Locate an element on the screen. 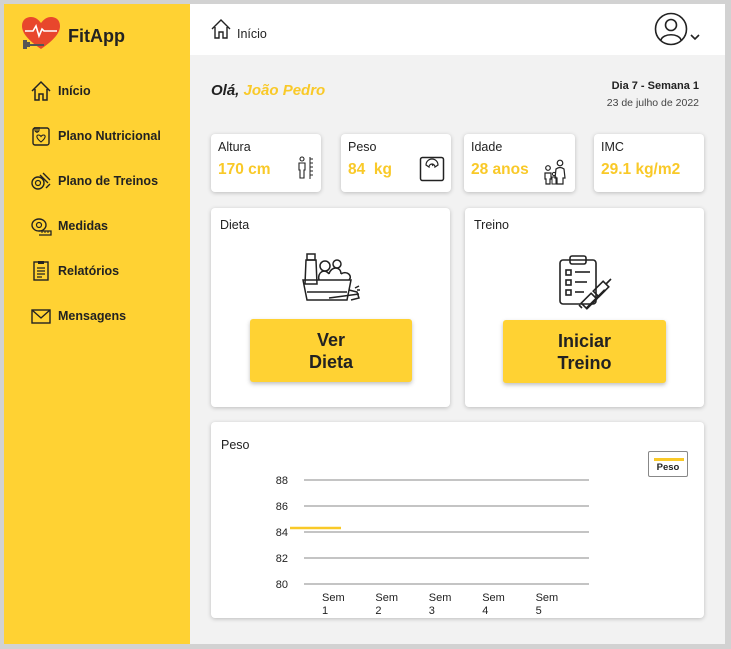 This screenshot has height=649, width=731. view-diet-button: Ver Dieta is located at coordinates (331, 350).